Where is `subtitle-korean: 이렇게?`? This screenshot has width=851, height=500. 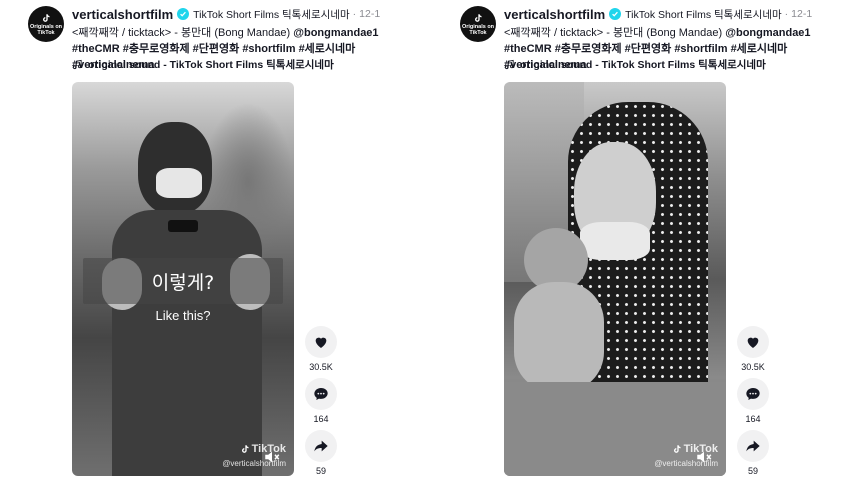
subtitle-korean: 이렇게? is located at coordinates (183, 281).